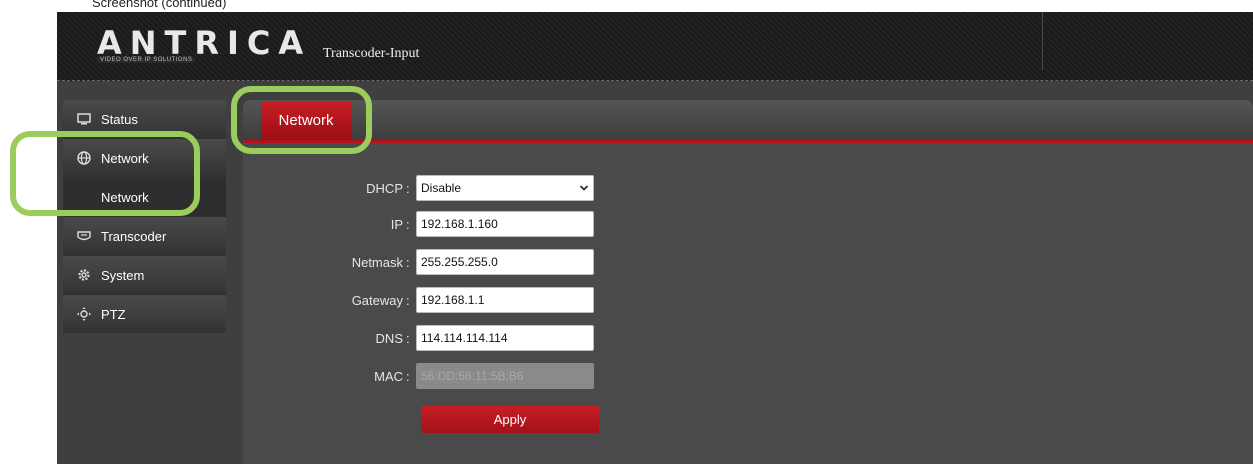 The height and width of the screenshot is (464, 1253). What do you see at coordinates (510, 419) in the screenshot?
I see `apply-button: Apply` at bounding box center [510, 419].